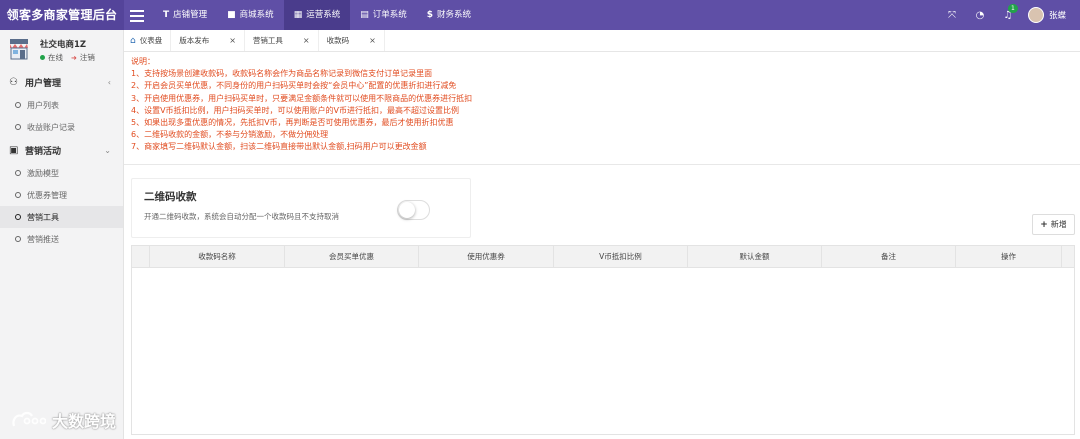  I want to click on store-icon: ■, so click(231, 15).